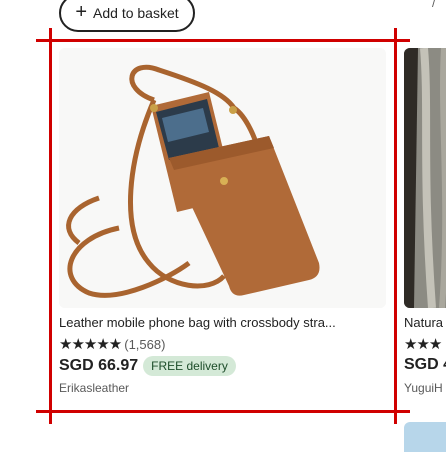  I want to click on next-shop-name: YuguiH, so click(423, 388).